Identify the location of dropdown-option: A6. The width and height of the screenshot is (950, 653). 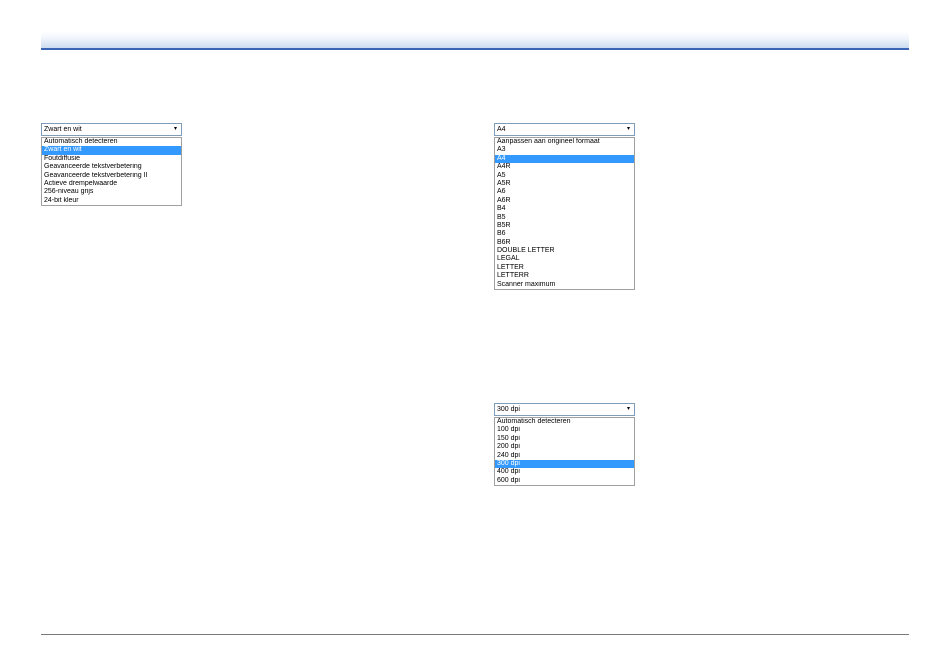
(564, 192).